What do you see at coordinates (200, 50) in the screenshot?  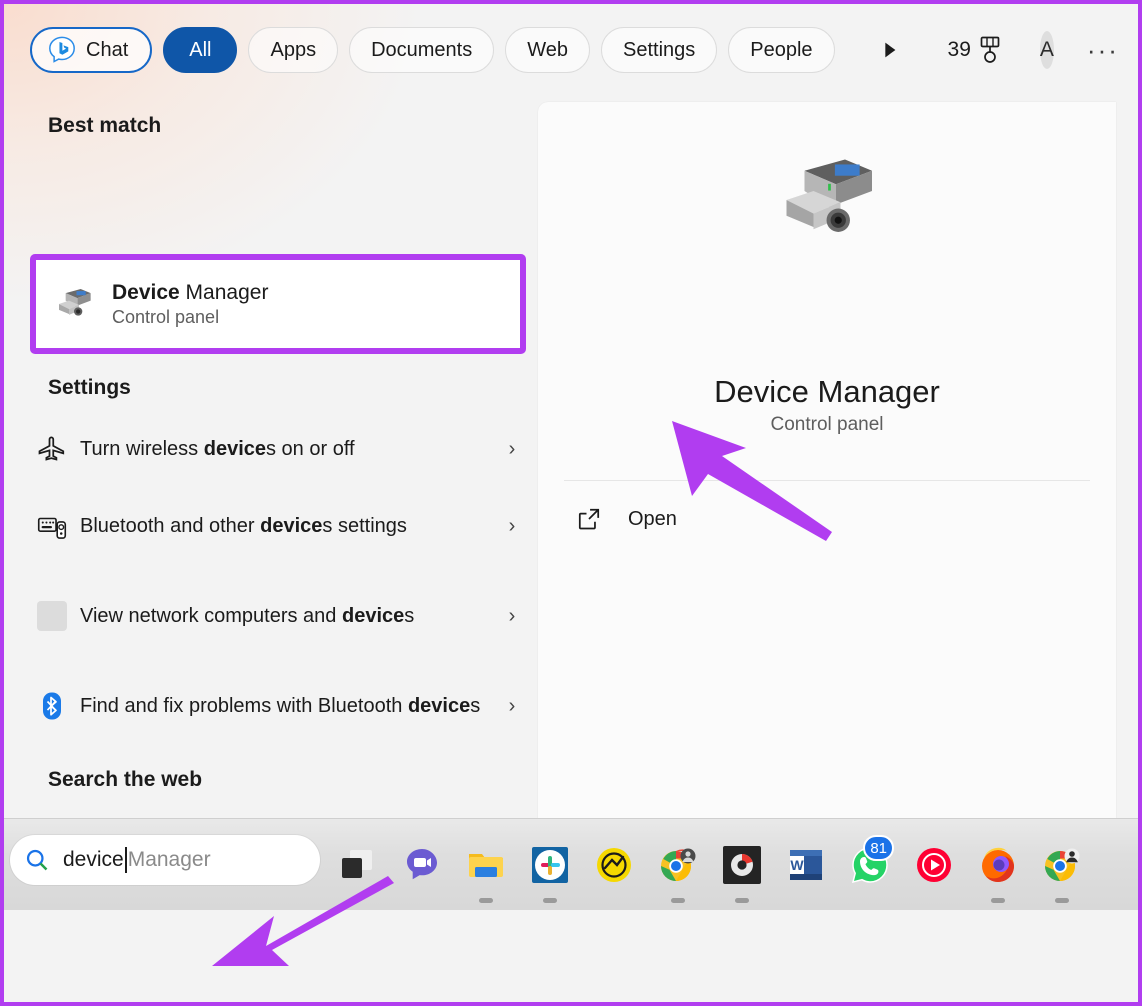 I see `tab-all: All` at bounding box center [200, 50].